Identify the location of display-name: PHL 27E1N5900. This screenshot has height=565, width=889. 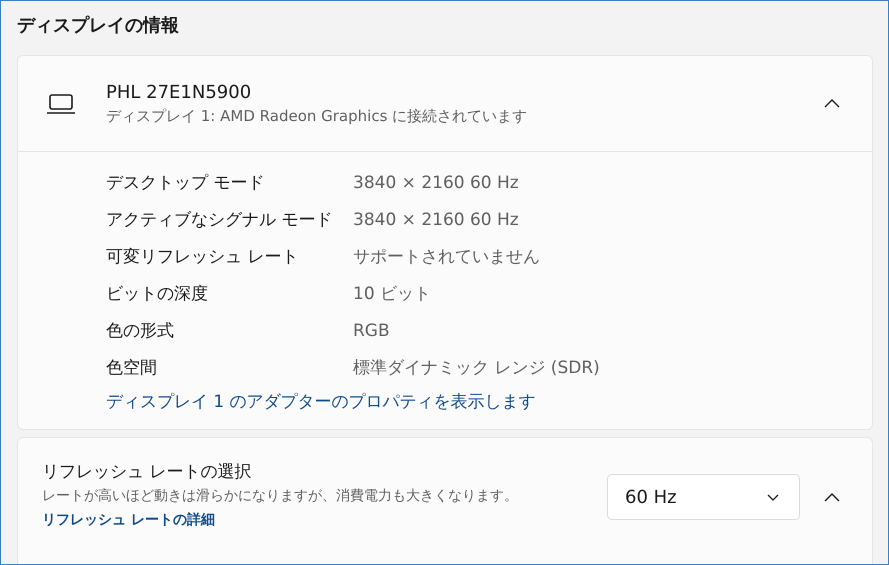
(179, 92).